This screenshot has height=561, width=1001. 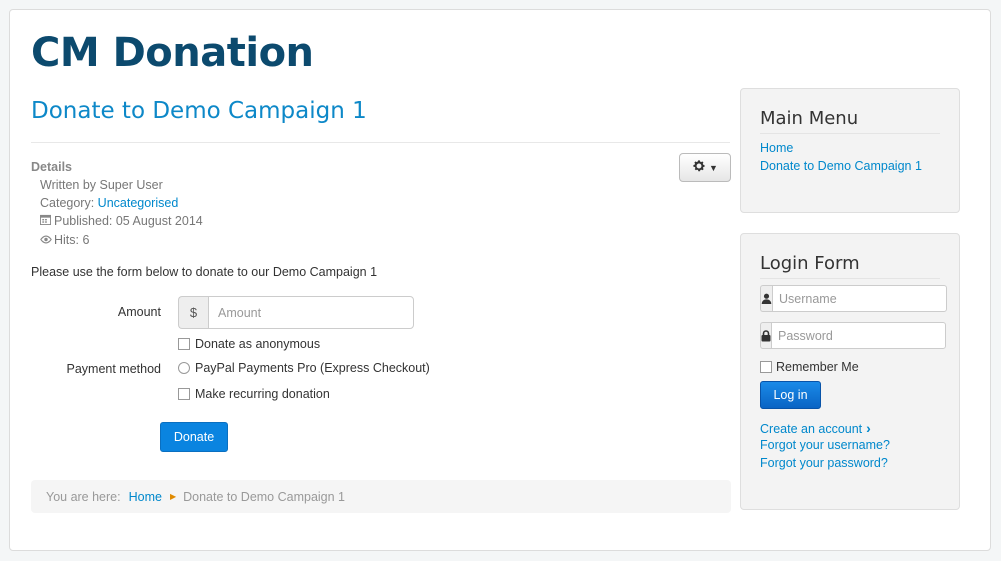 I want to click on anonymous-checkbox, so click(x=184, y=344).